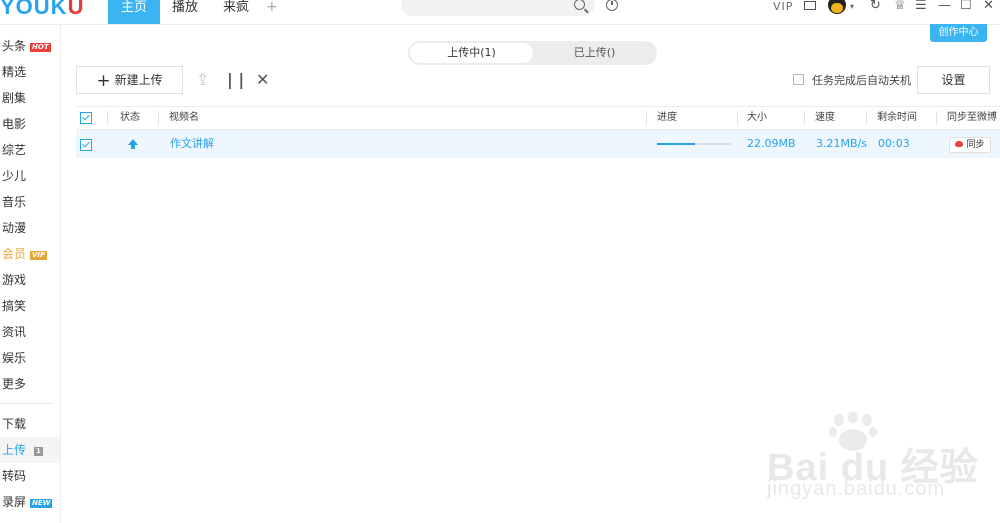  I want to click on select-all-checkbox, so click(86, 118).